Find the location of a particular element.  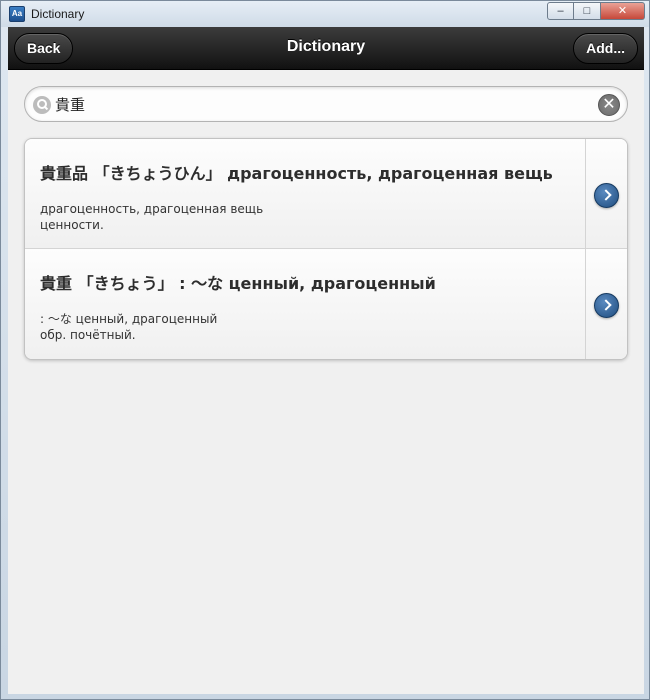

search-icon is located at coordinates (42, 105).